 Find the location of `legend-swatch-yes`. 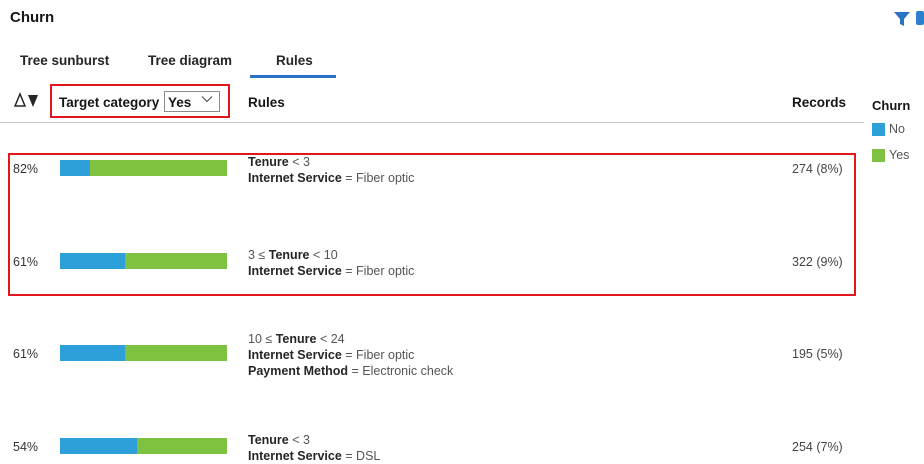

legend-swatch-yes is located at coordinates (878, 155).